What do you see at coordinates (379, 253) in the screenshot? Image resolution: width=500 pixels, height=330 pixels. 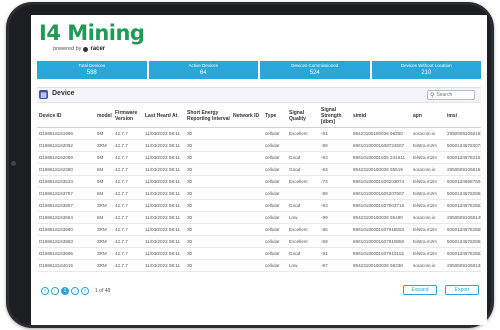 I see `table-cell: 89610180001507910152` at bounding box center [379, 253].